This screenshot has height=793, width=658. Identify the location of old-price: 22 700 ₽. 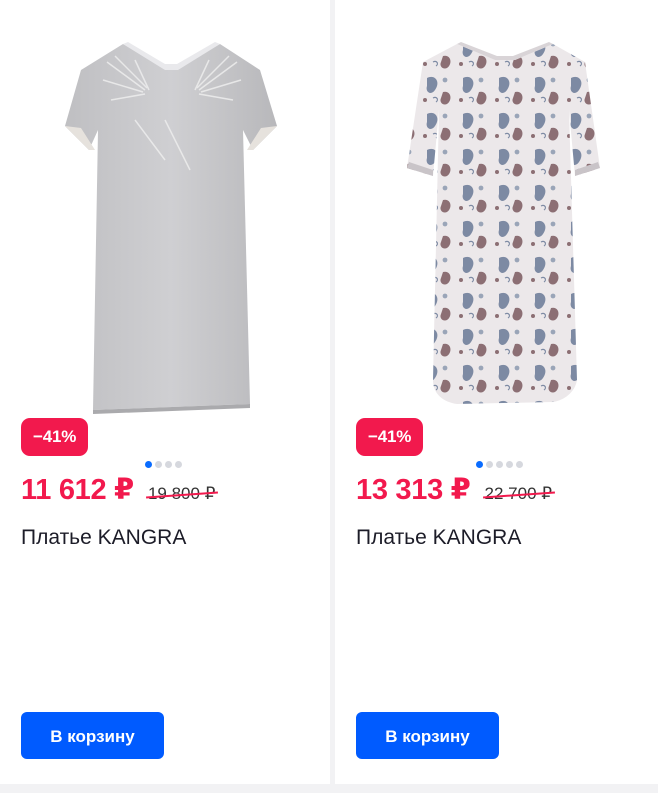
(518, 493).